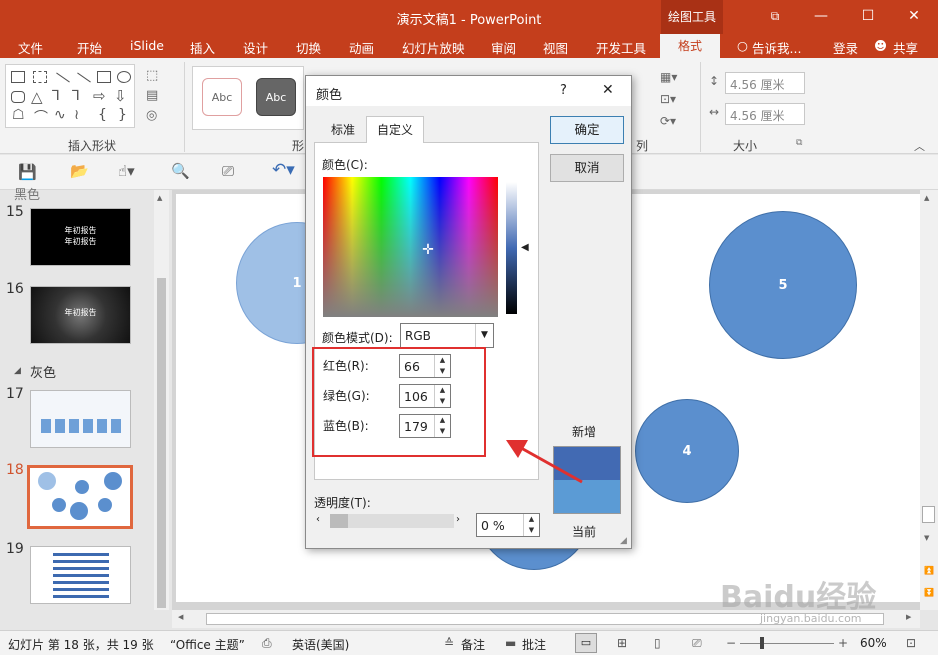 The height and width of the screenshot is (655, 938). What do you see at coordinates (914, 17) in the screenshot?
I see `close-window-button: ✕` at bounding box center [914, 17].